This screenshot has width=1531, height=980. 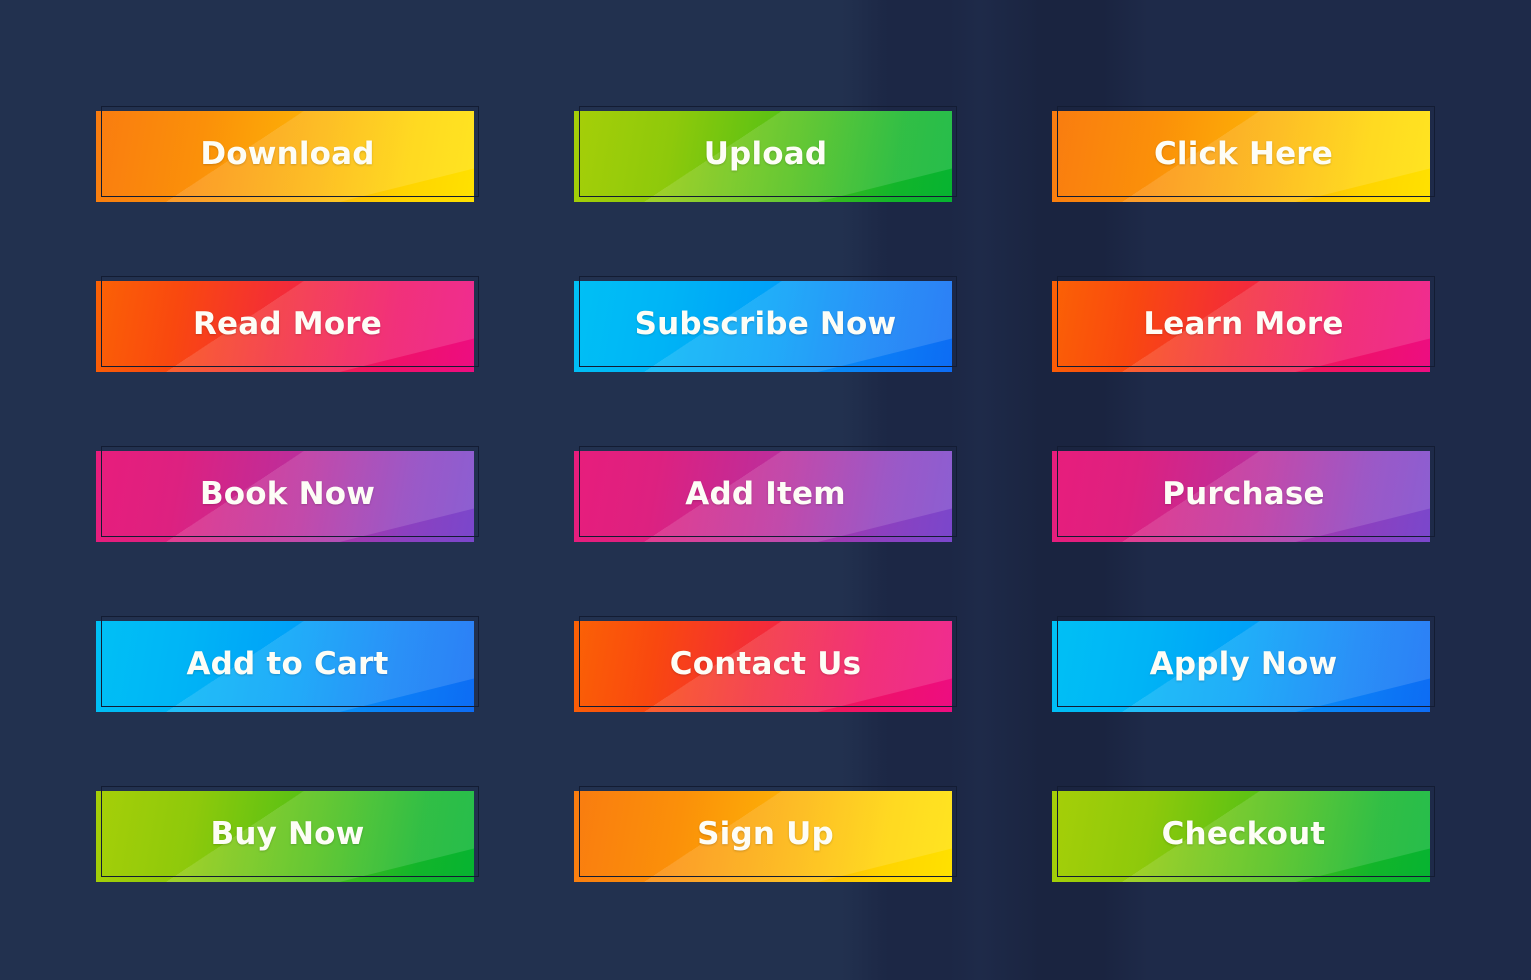 I want to click on cta-button-apply-now: Apply Now, so click(x=1243, y=664).